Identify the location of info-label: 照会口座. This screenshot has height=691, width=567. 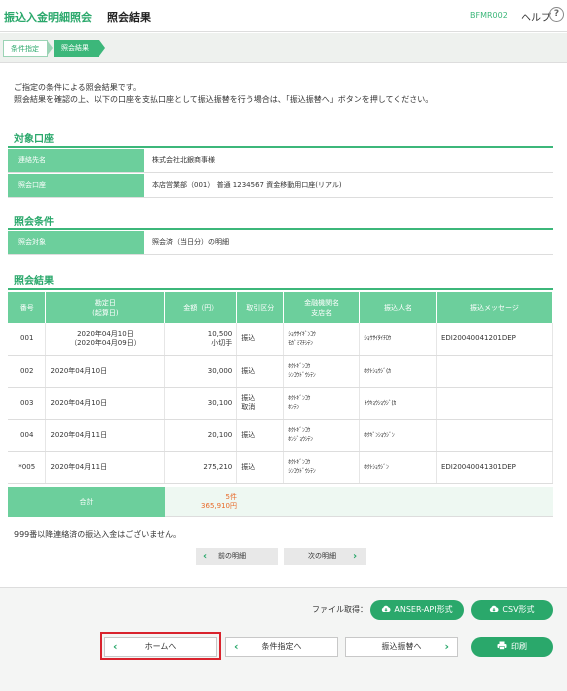
(76, 185).